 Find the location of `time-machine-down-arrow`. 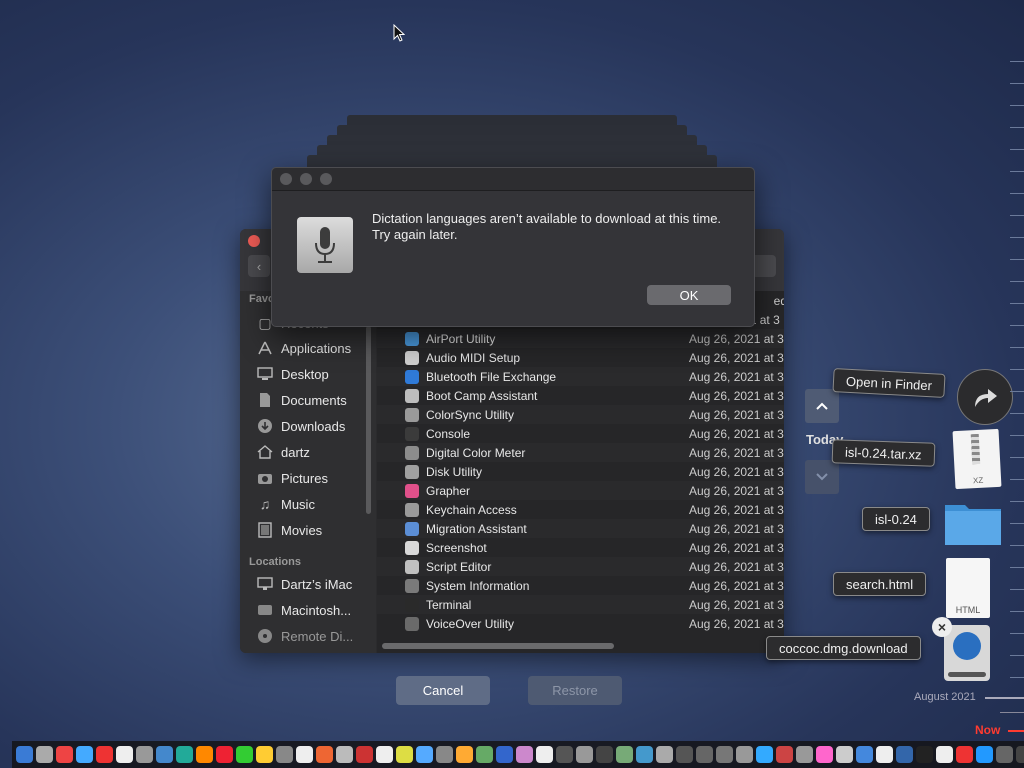

time-machine-down-arrow is located at coordinates (822, 477).